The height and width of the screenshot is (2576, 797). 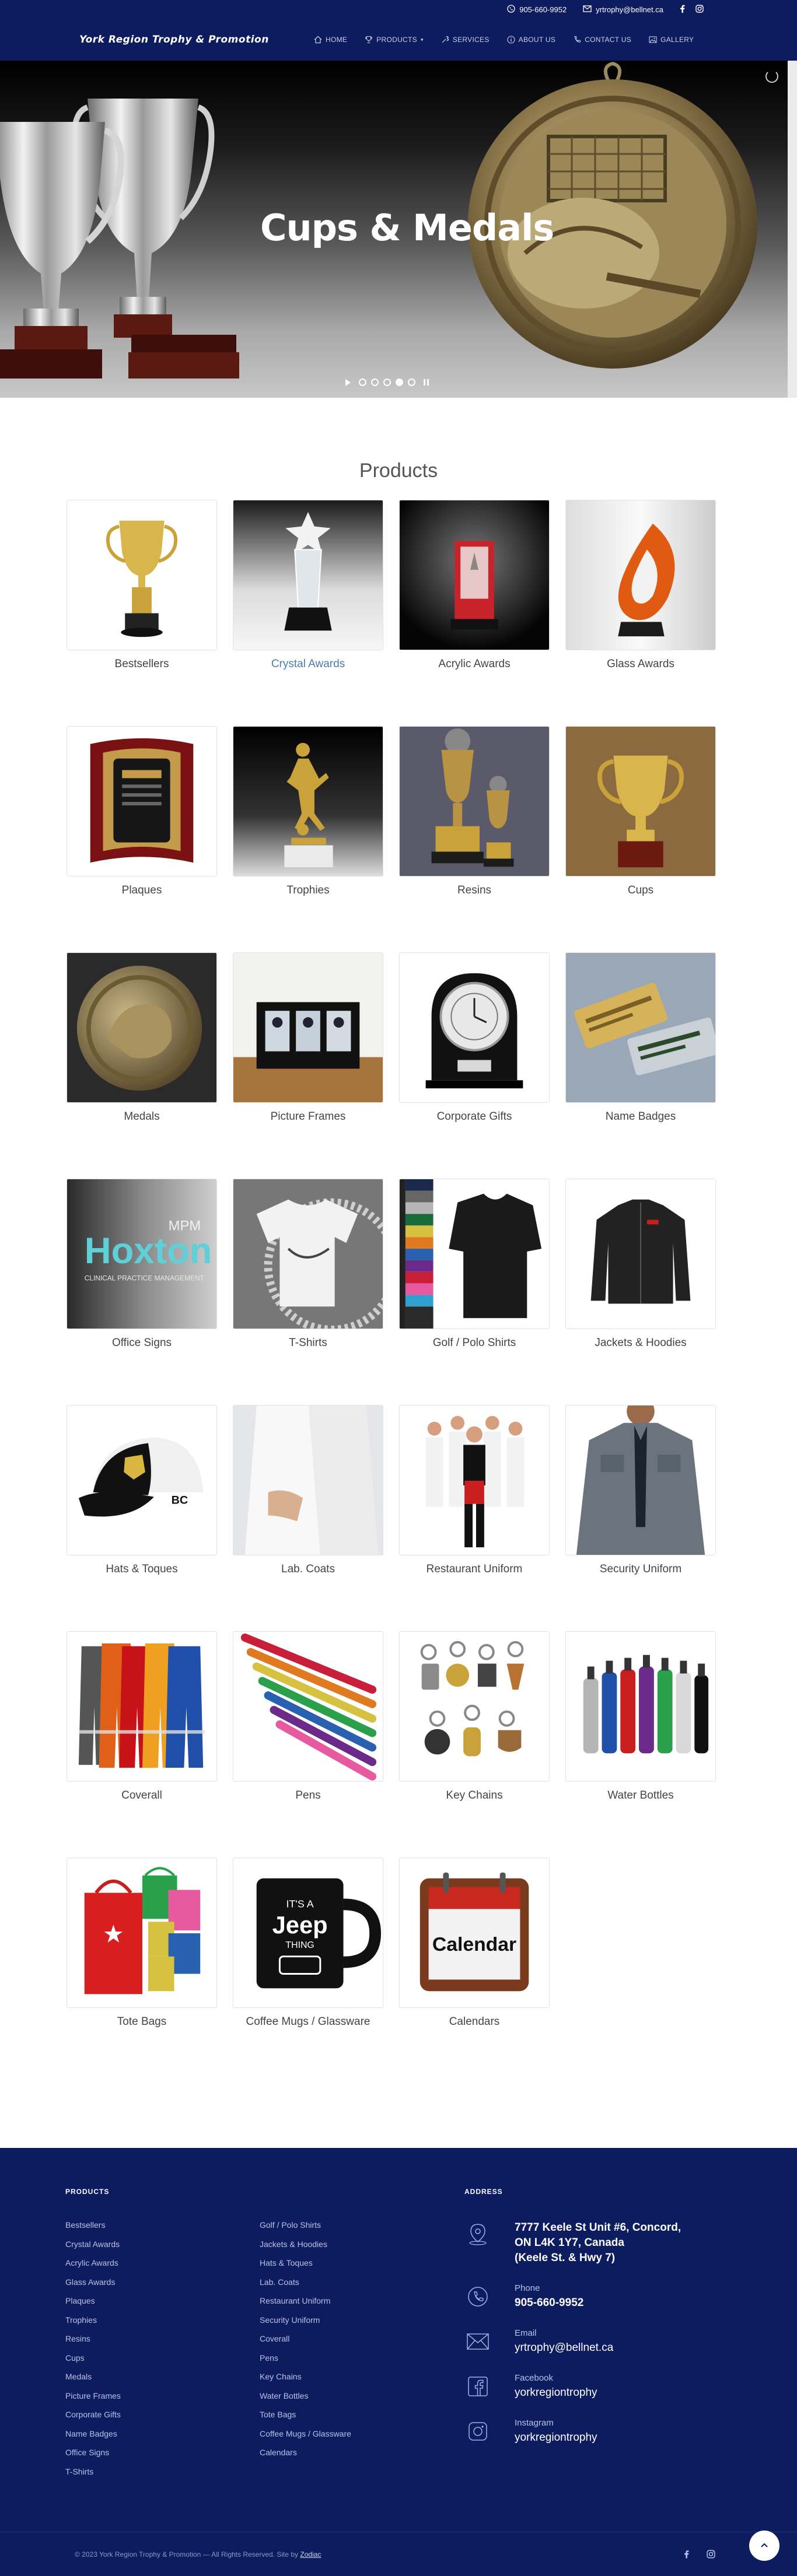 I want to click on product-label: Corporate Gifts, so click(x=474, y=1116).